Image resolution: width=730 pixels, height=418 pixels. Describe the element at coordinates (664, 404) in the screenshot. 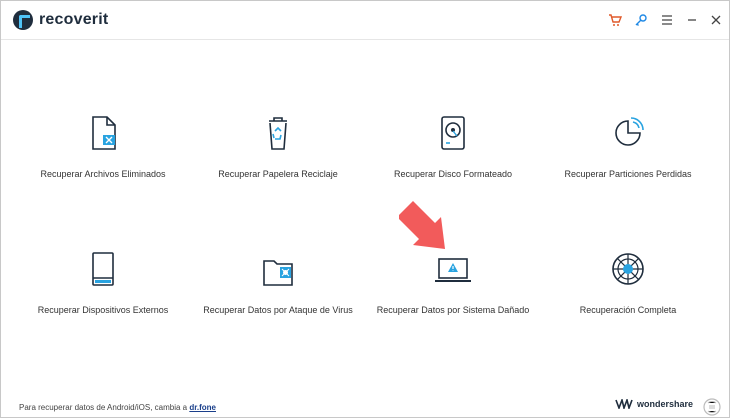

I see `brand-name: wondershare` at that location.